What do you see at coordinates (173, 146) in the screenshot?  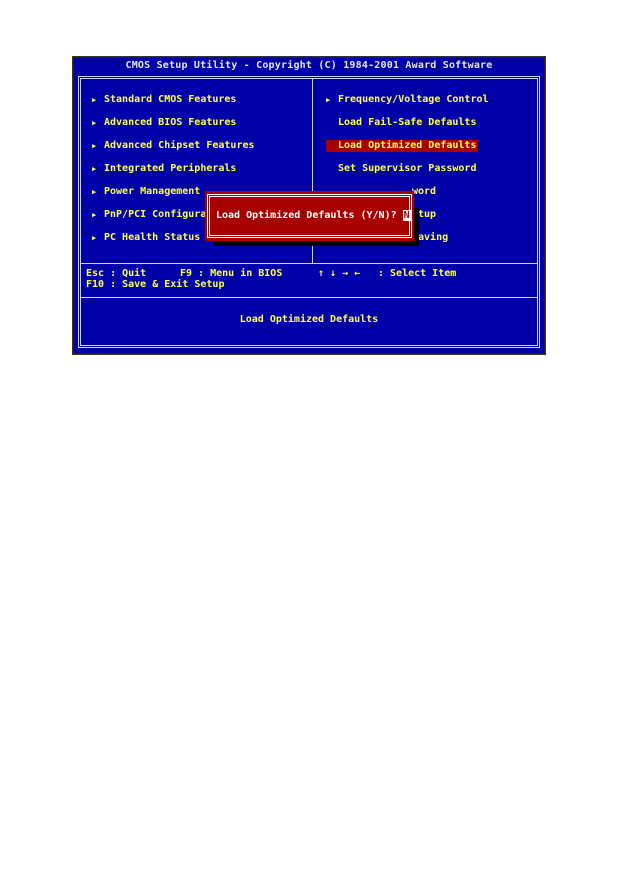 I see `menu-item-advanced-chipset: ▶ Advanced Chipset Features` at bounding box center [173, 146].